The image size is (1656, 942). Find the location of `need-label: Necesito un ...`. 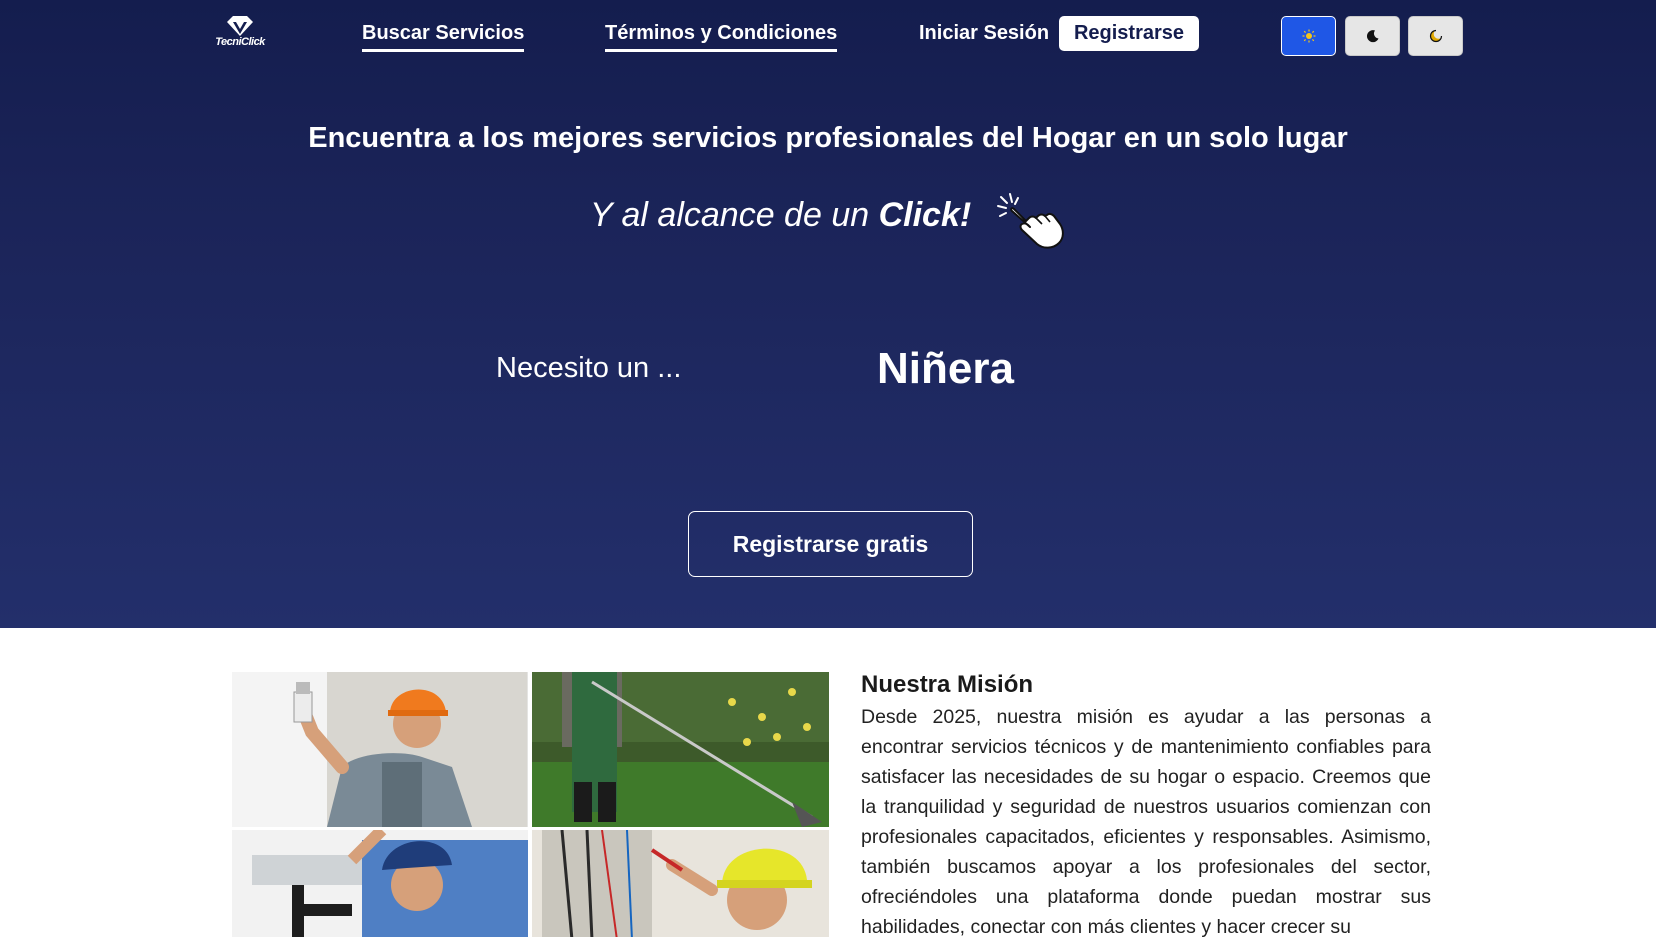

need-label: Necesito un ... is located at coordinates (589, 368).